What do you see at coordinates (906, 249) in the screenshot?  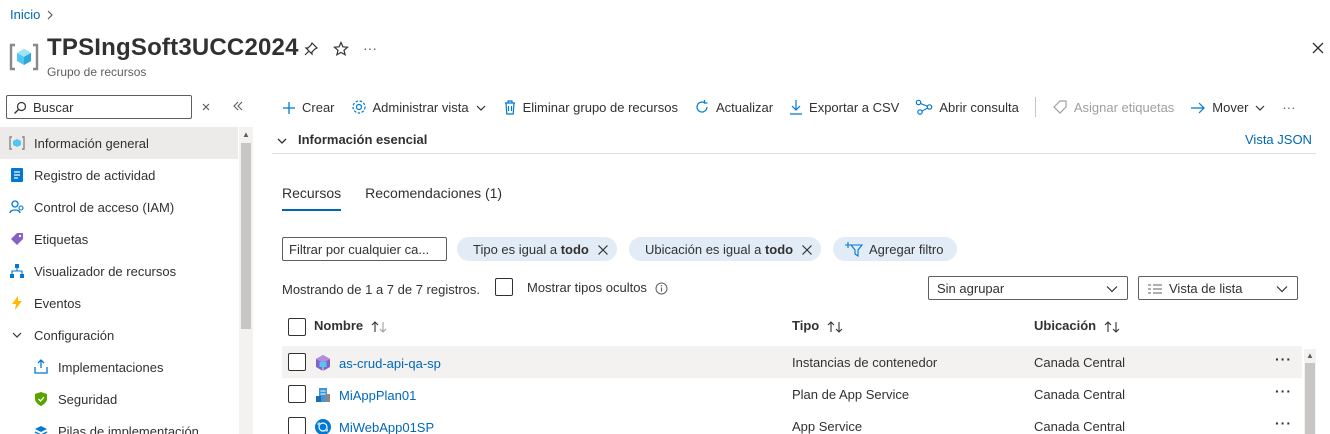 I see `add-filter-label: Agregar filtro` at bounding box center [906, 249].